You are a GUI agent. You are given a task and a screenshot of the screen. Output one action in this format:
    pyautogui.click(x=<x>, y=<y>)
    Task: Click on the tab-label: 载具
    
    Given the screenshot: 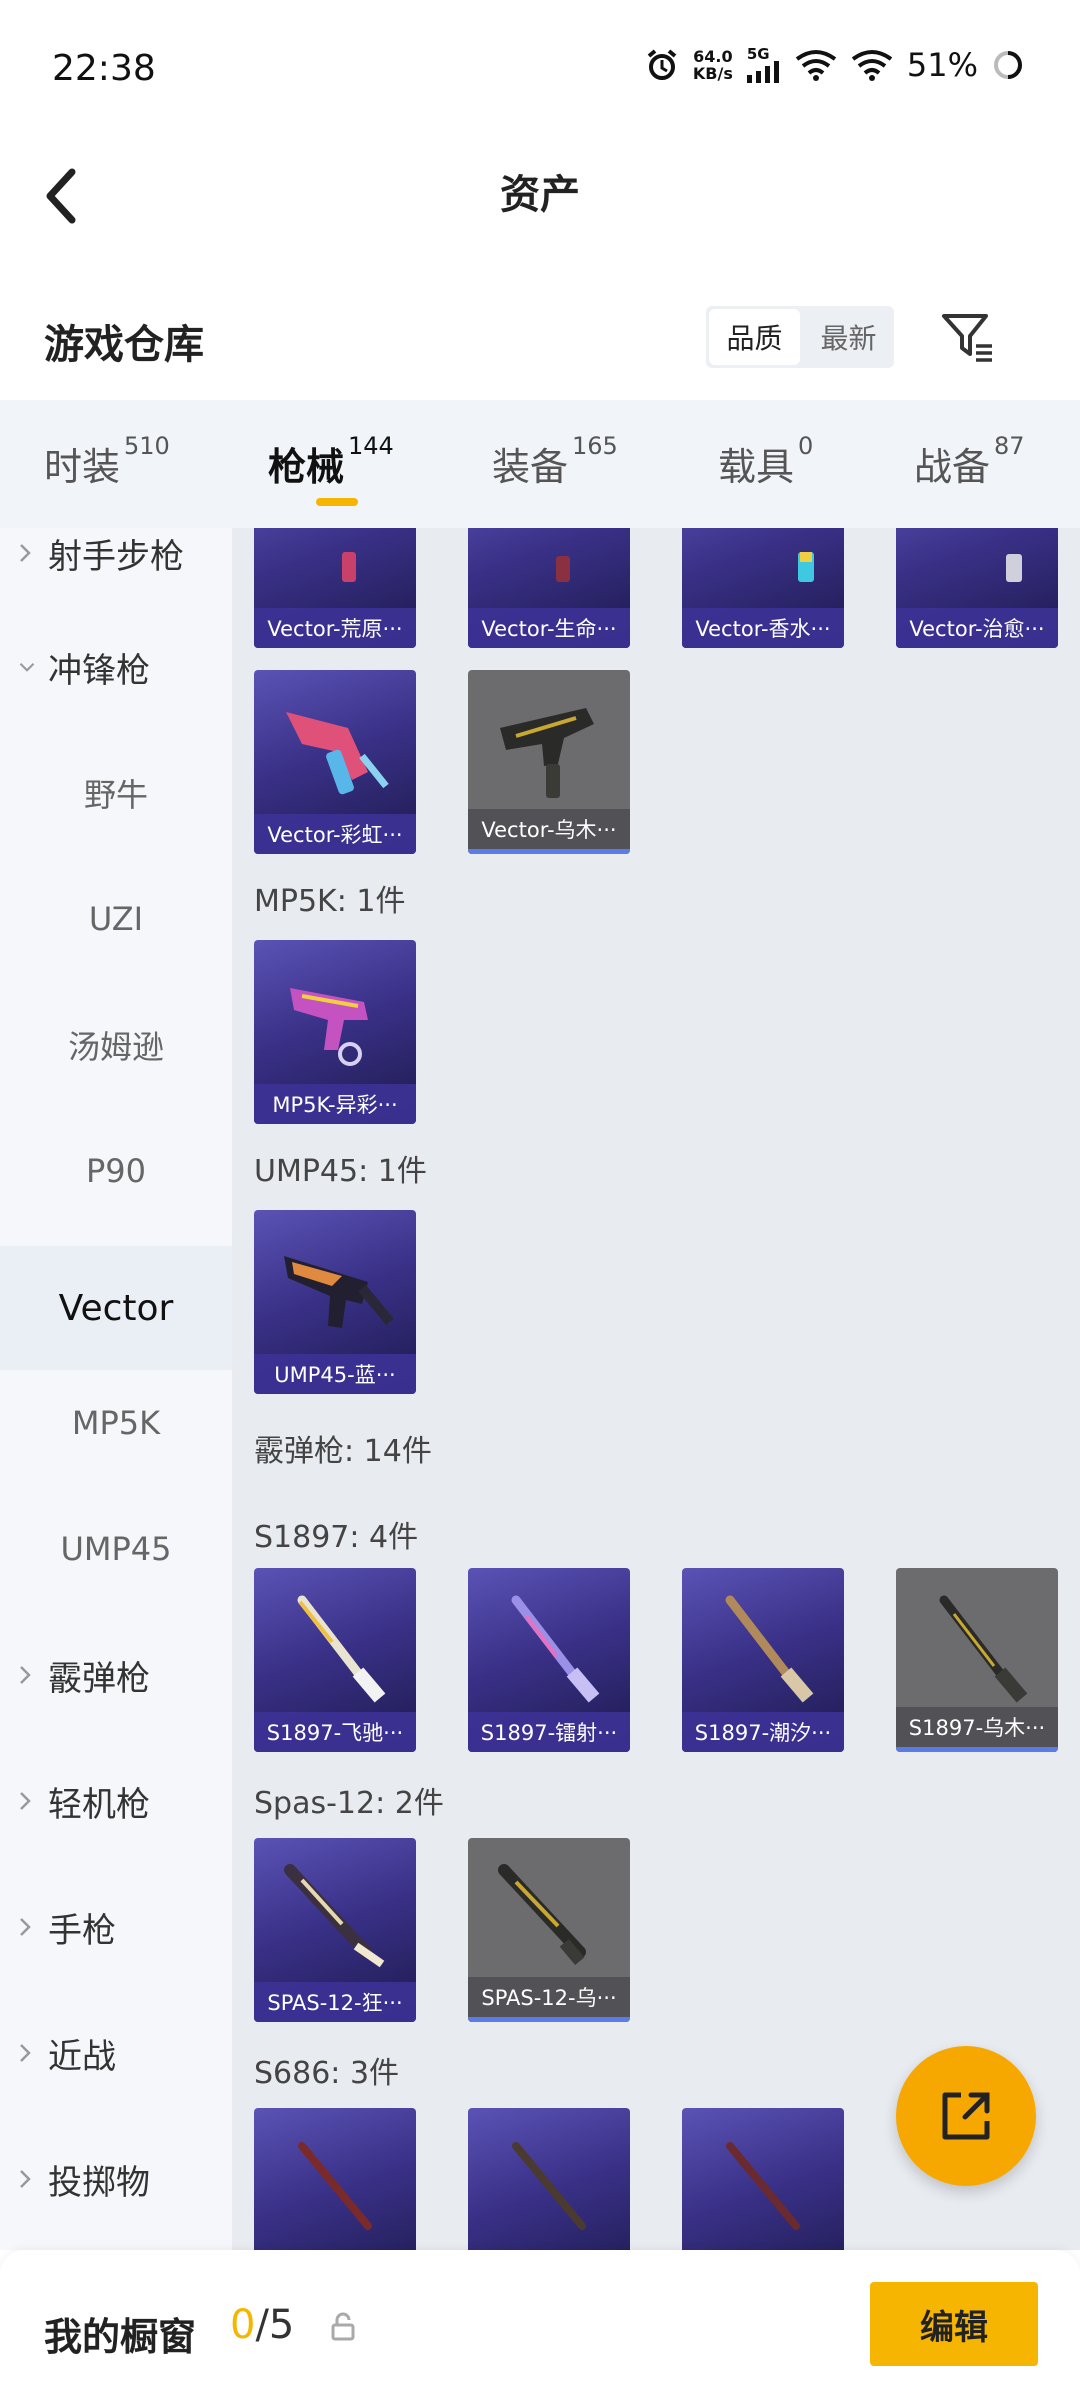 What is the action you would take?
    pyautogui.click(x=756, y=467)
    